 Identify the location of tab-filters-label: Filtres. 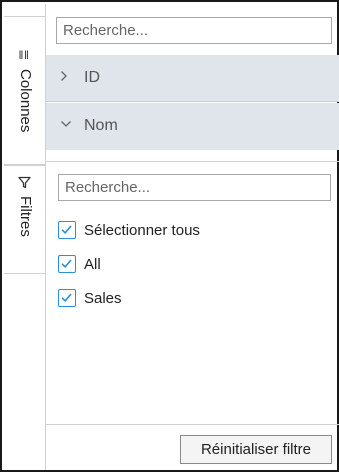
(25, 216).